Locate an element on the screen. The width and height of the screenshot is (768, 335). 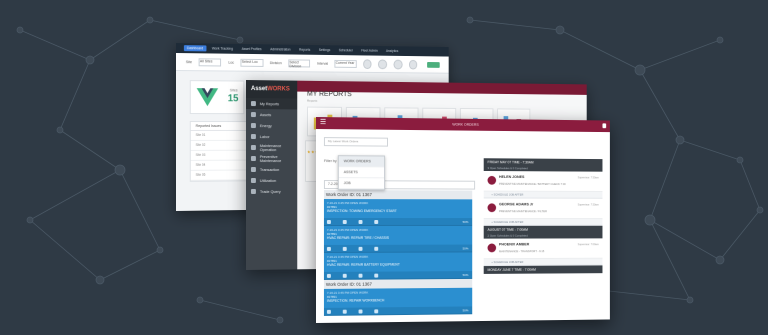
table-cell: Site 01 is located at coordinates (200, 134).